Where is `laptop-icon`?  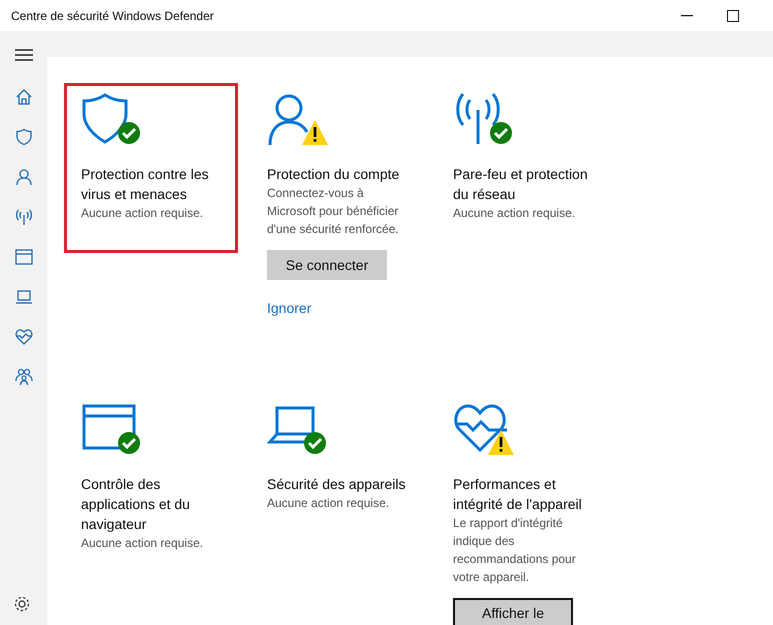 laptop-icon is located at coordinates (23, 297).